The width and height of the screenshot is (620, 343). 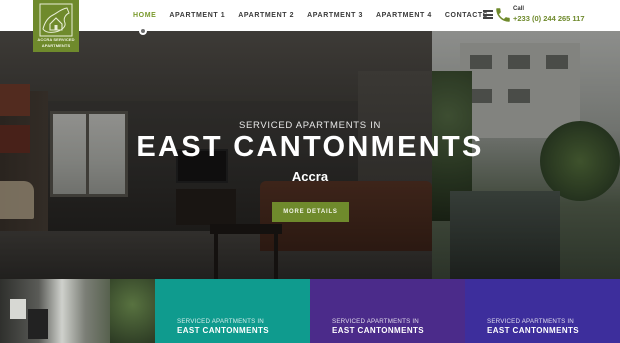 I want to click on nav-item-apartment-4: APARTMENT 4, so click(x=404, y=15).